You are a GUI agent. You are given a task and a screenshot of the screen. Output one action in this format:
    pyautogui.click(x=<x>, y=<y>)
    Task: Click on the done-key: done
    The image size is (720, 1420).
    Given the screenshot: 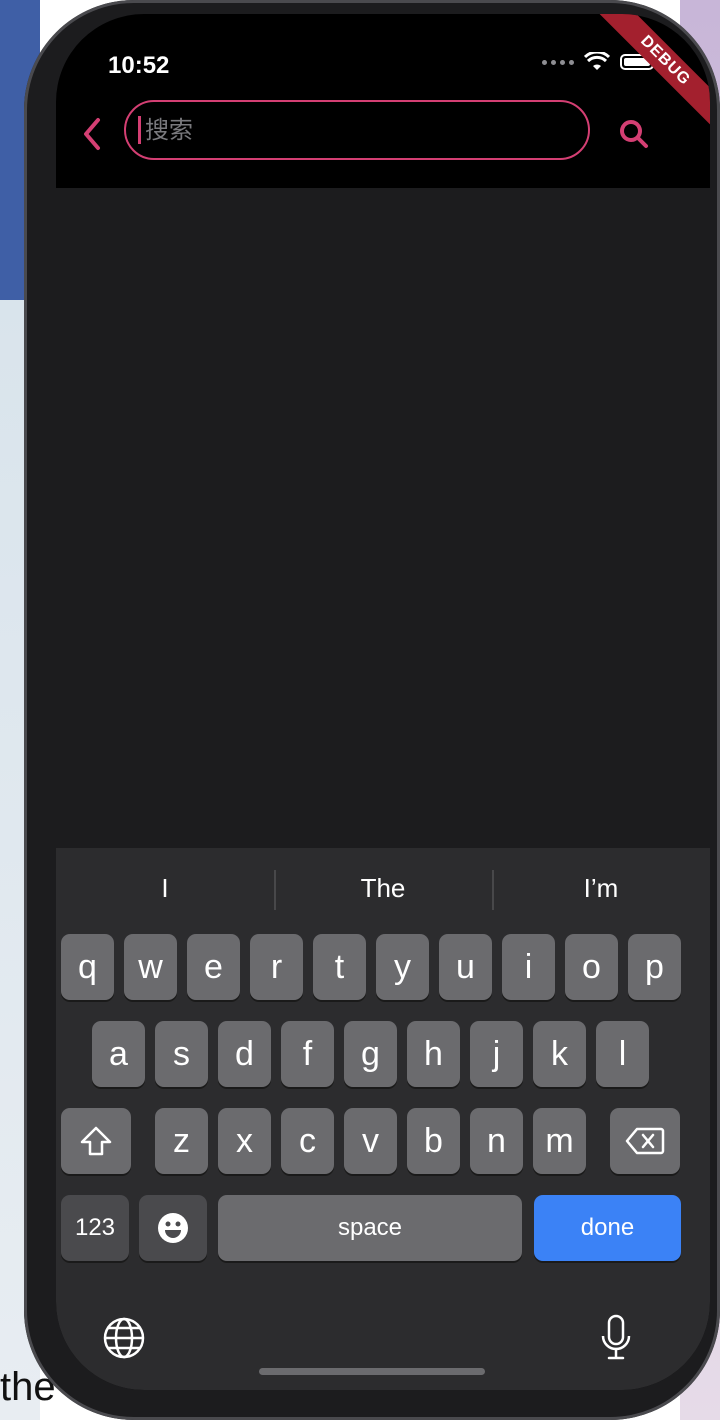 What is the action you would take?
    pyautogui.click(x=607, y=1228)
    